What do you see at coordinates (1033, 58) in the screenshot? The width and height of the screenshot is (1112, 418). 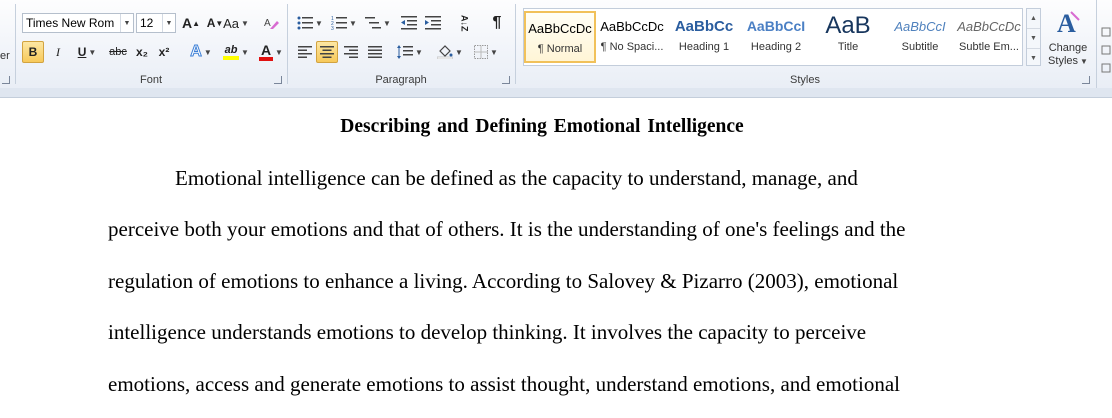 I see `gallery-more-icon: ▼` at bounding box center [1033, 58].